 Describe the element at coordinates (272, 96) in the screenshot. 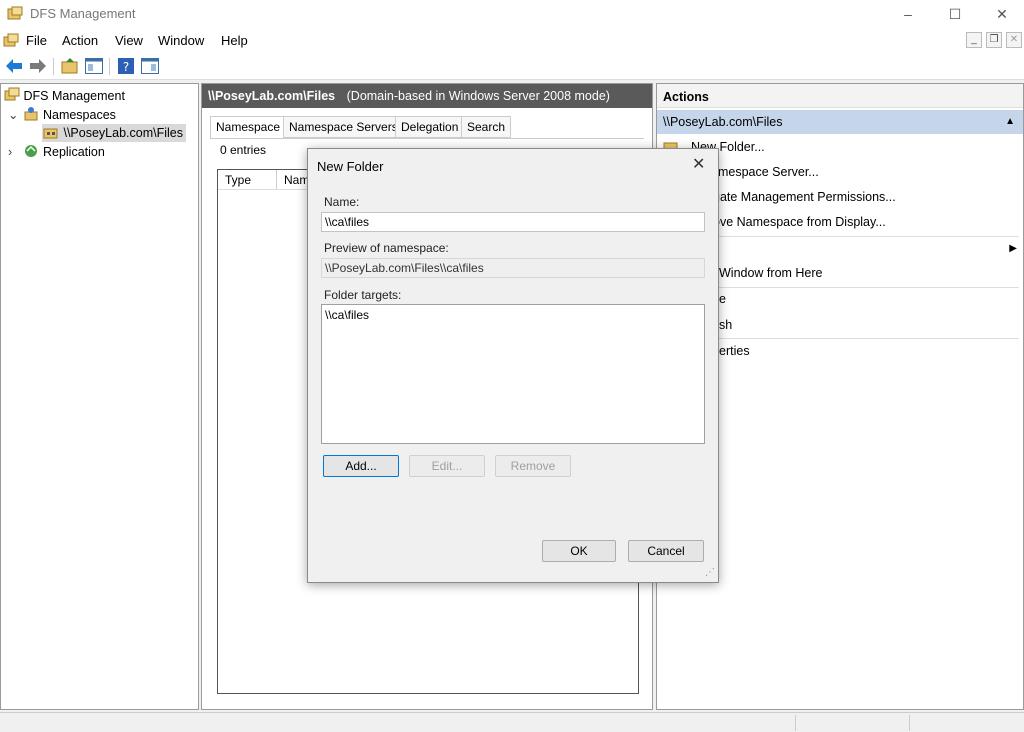

I see `namespace-header-title: \\PoseyLab.com\Files` at that location.